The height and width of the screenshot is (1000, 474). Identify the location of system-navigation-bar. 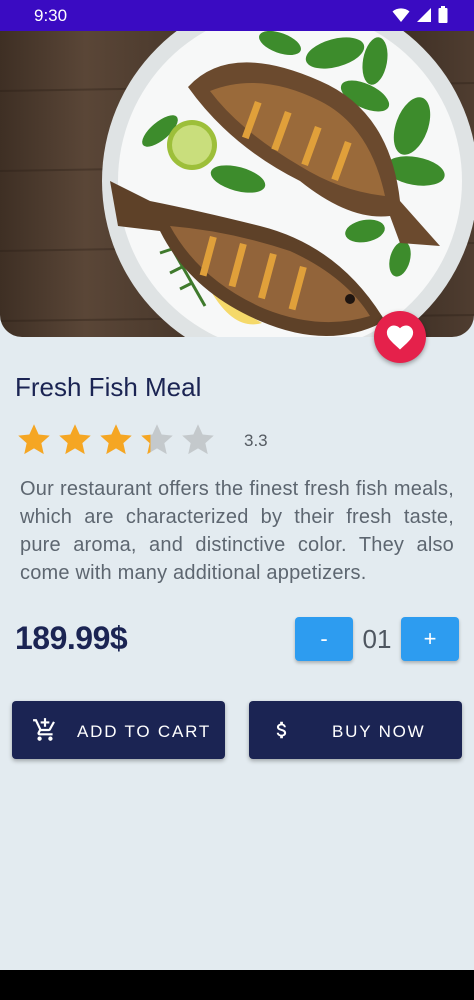
(237, 985).